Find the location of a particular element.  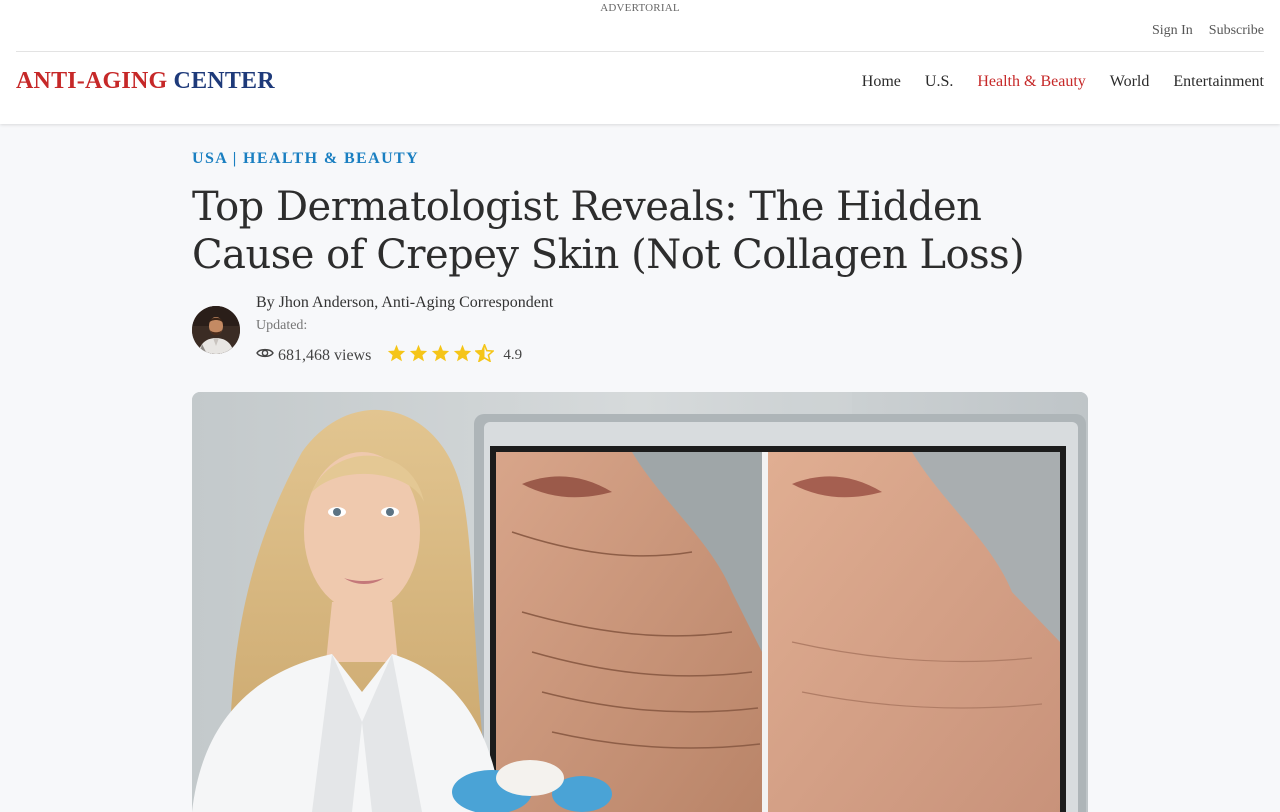

article-kicker: USA | HEALTH & BEAUTY is located at coordinates (305, 159).